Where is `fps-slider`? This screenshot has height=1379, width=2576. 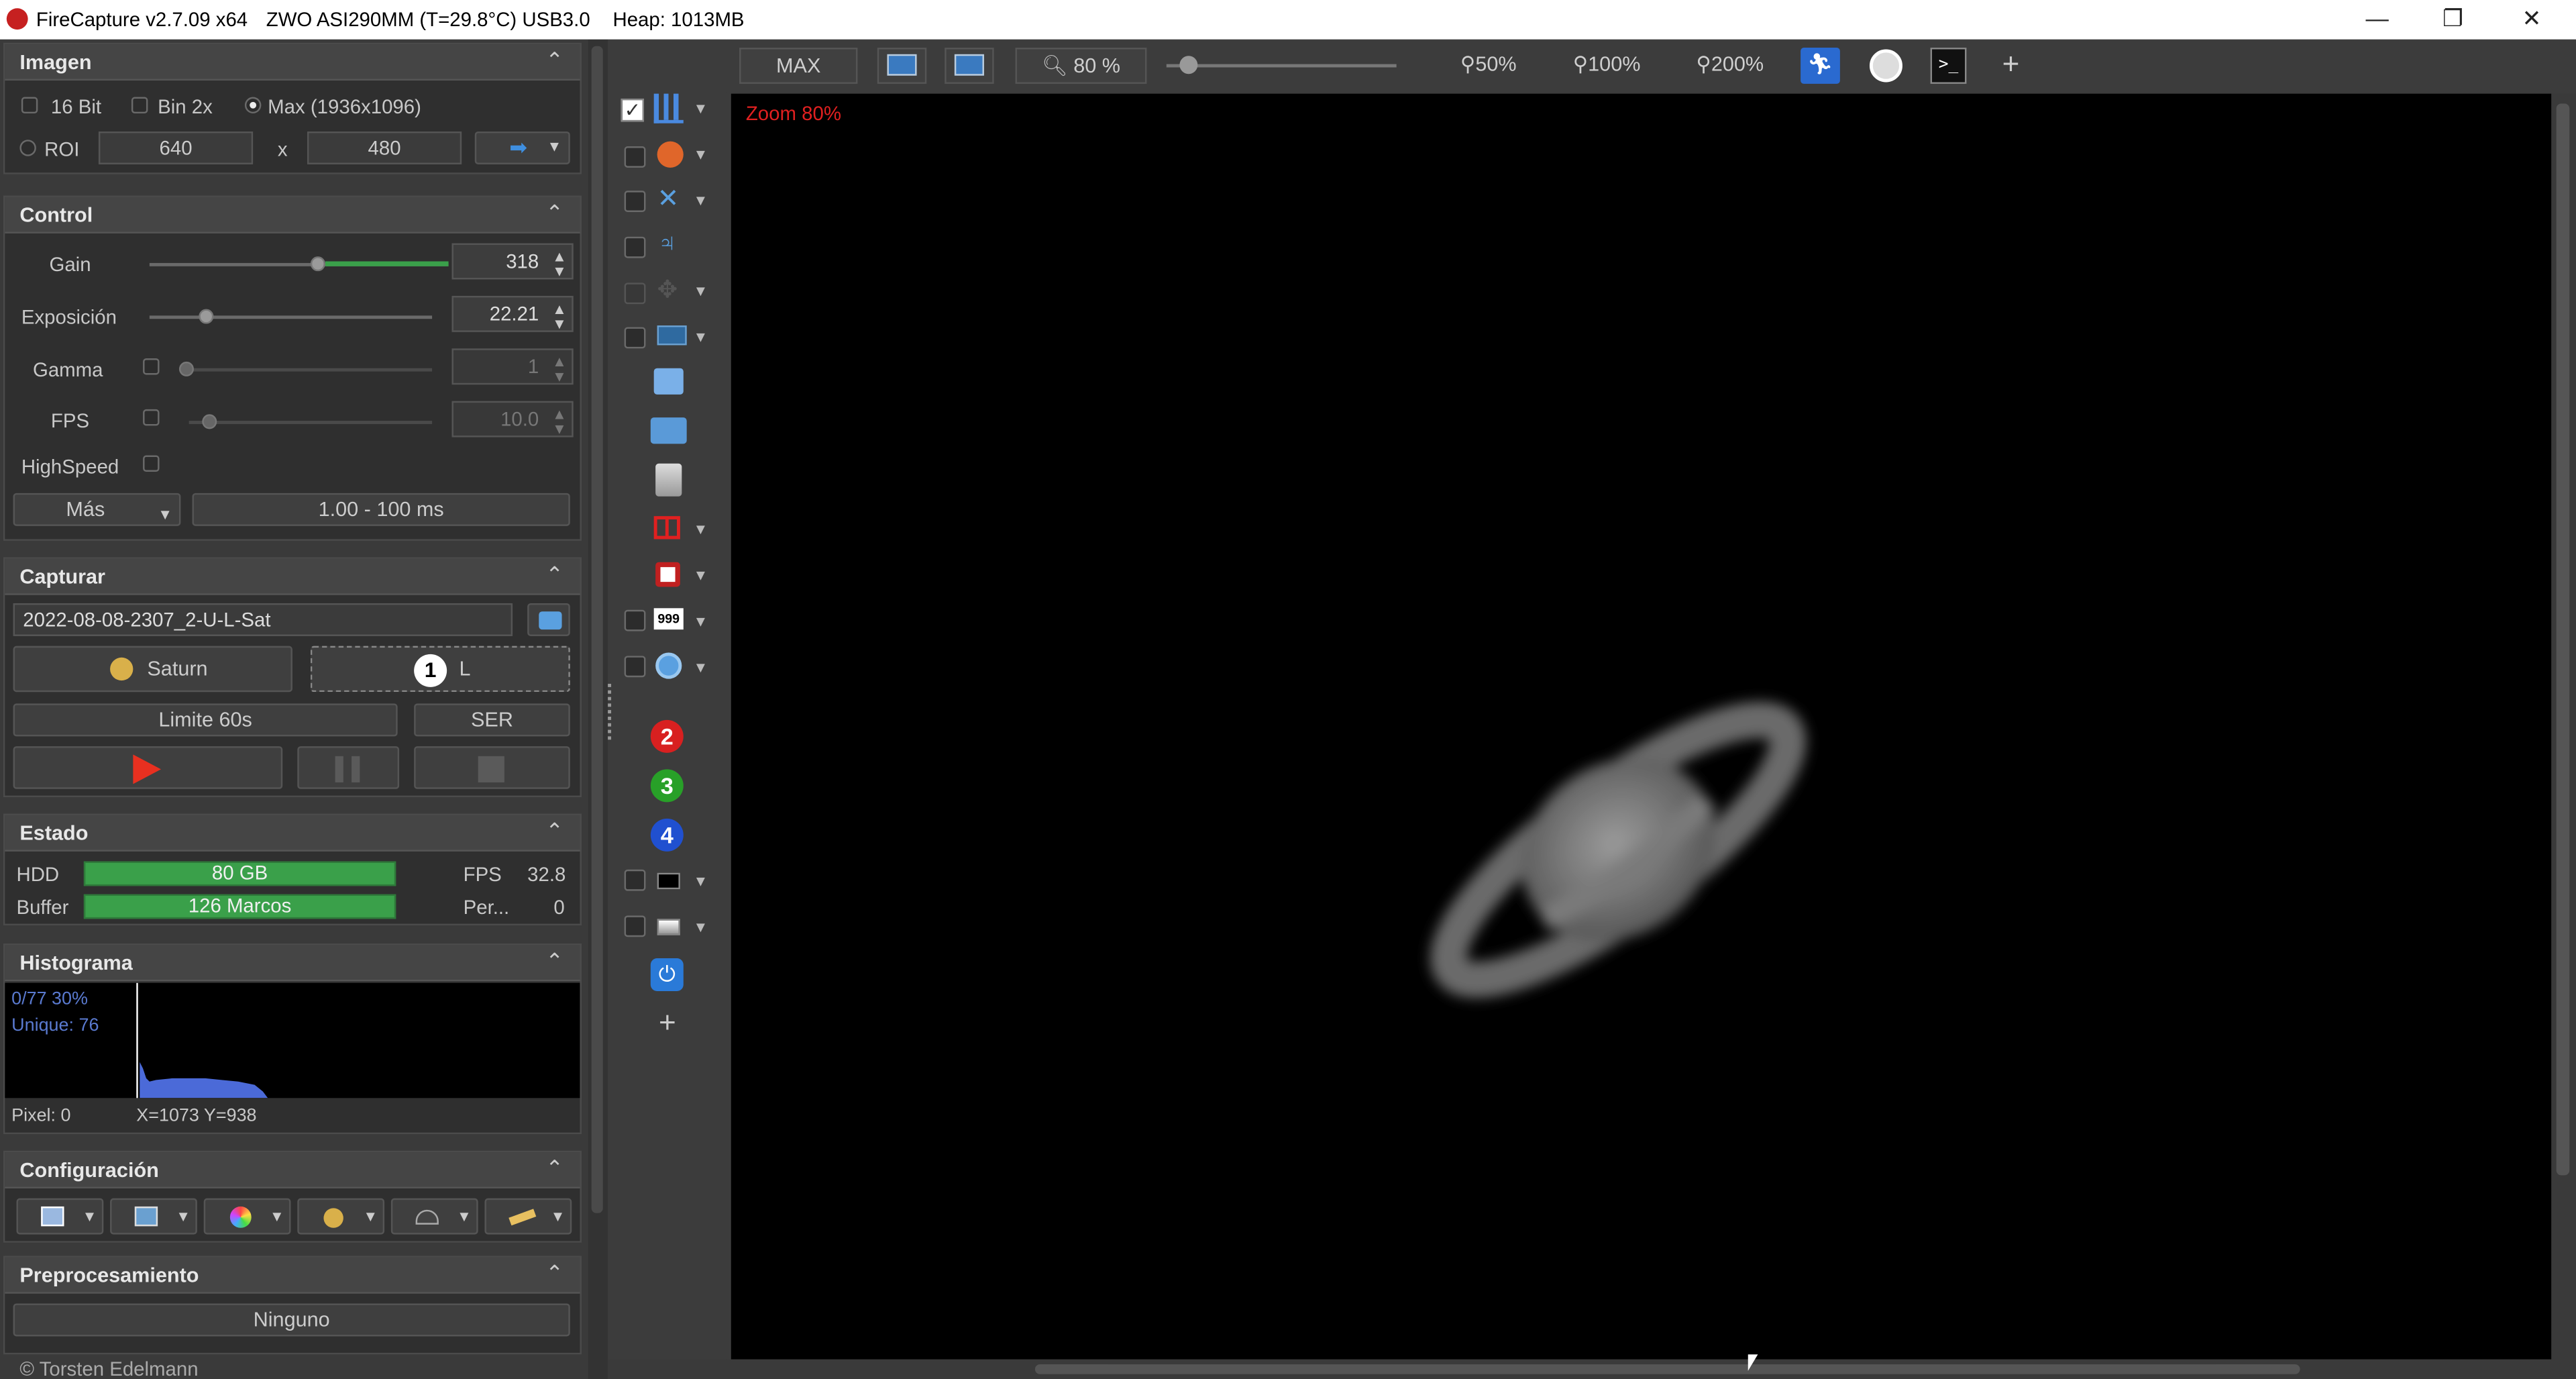
fps-slider is located at coordinates (311, 422).